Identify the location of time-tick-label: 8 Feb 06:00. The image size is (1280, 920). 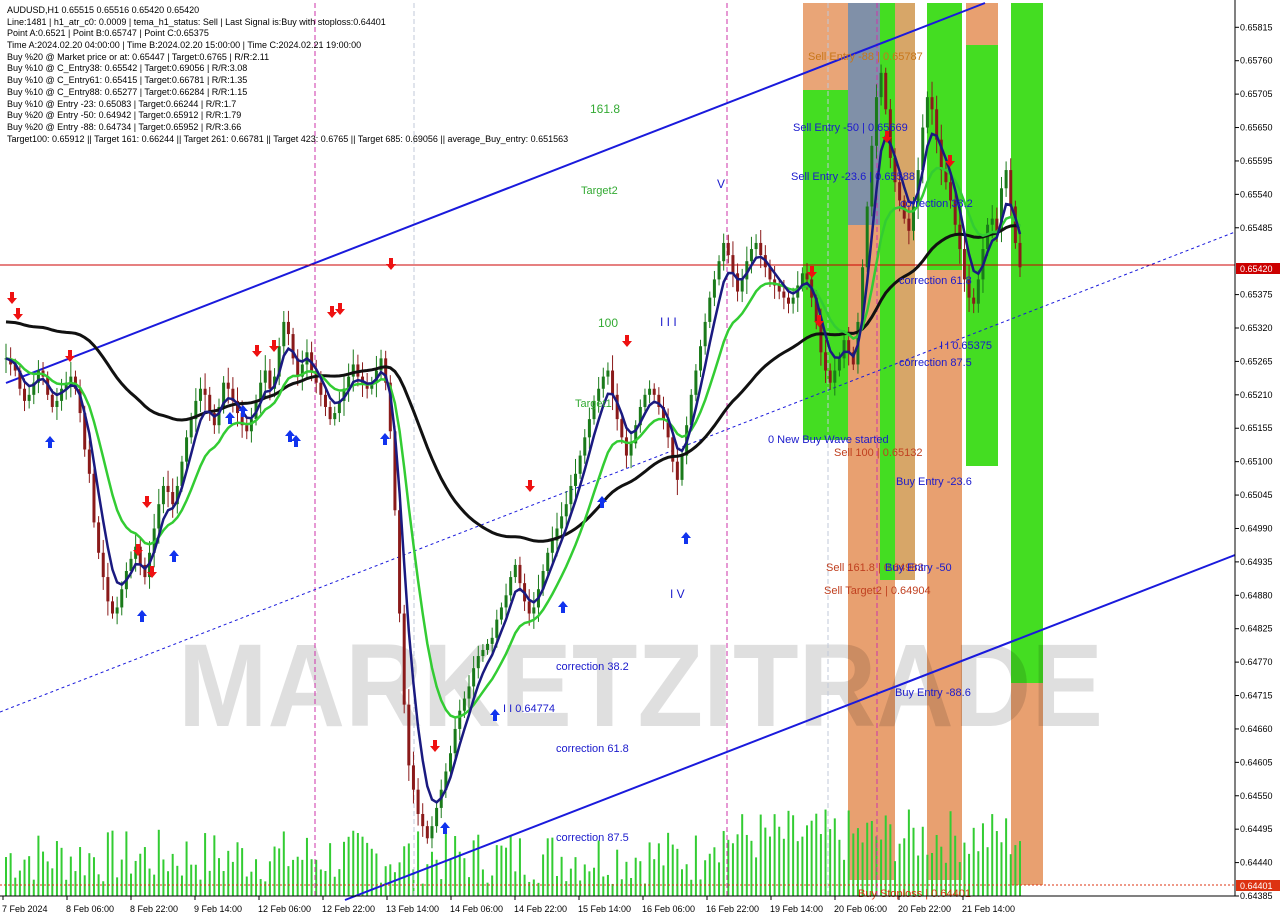
(90, 909).